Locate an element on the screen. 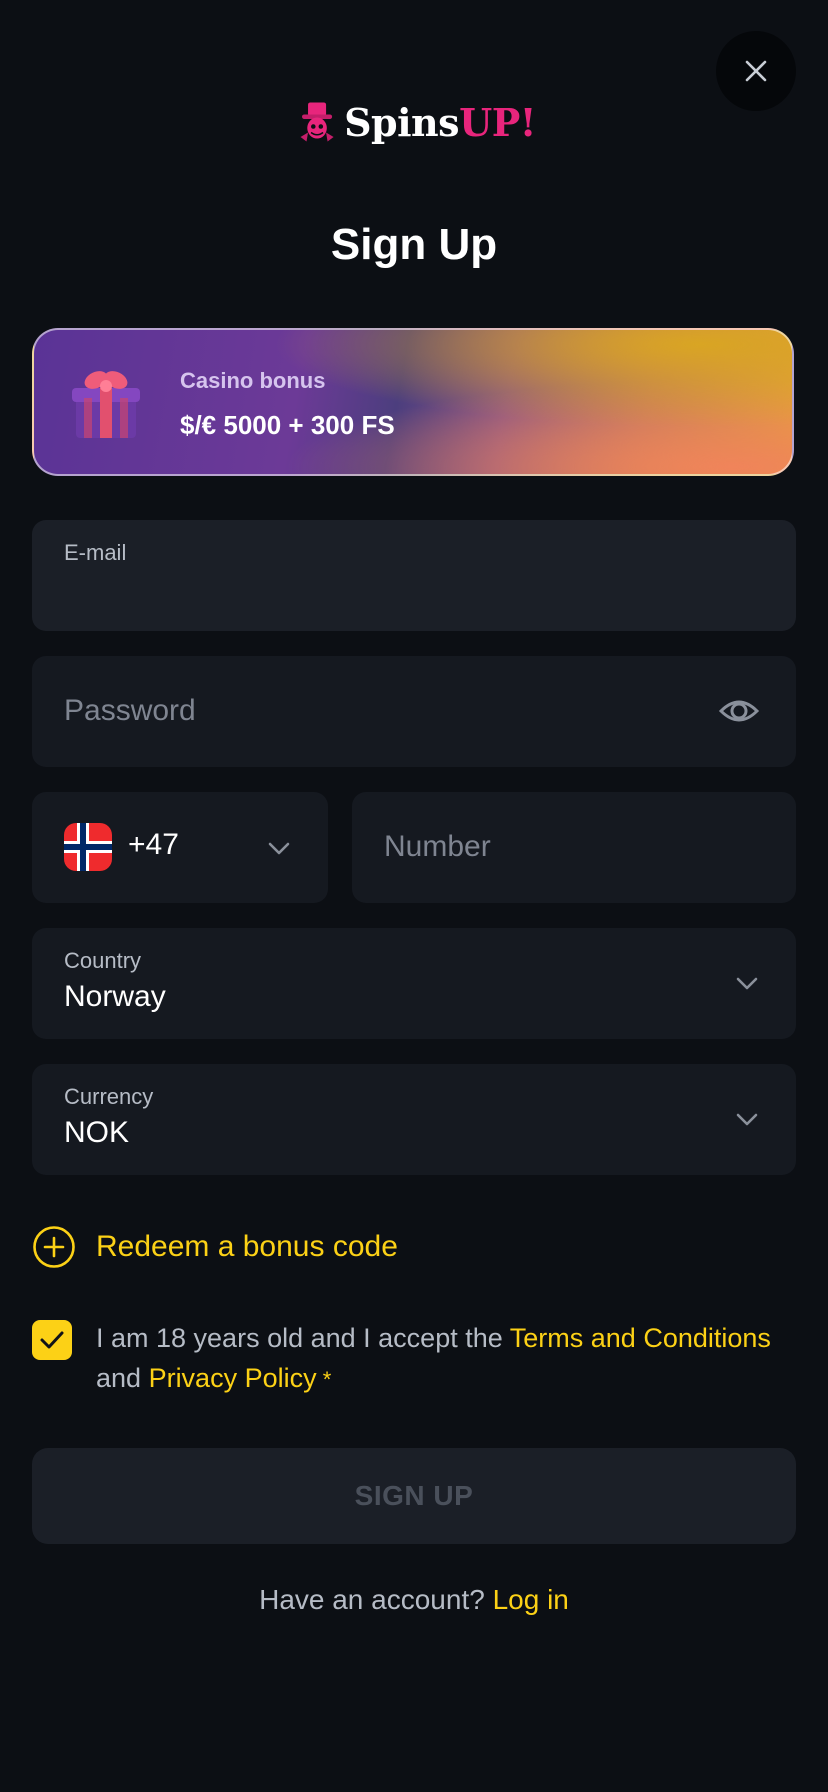 The image size is (828, 1792). phone-number-input: Number is located at coordinates (574, 847).